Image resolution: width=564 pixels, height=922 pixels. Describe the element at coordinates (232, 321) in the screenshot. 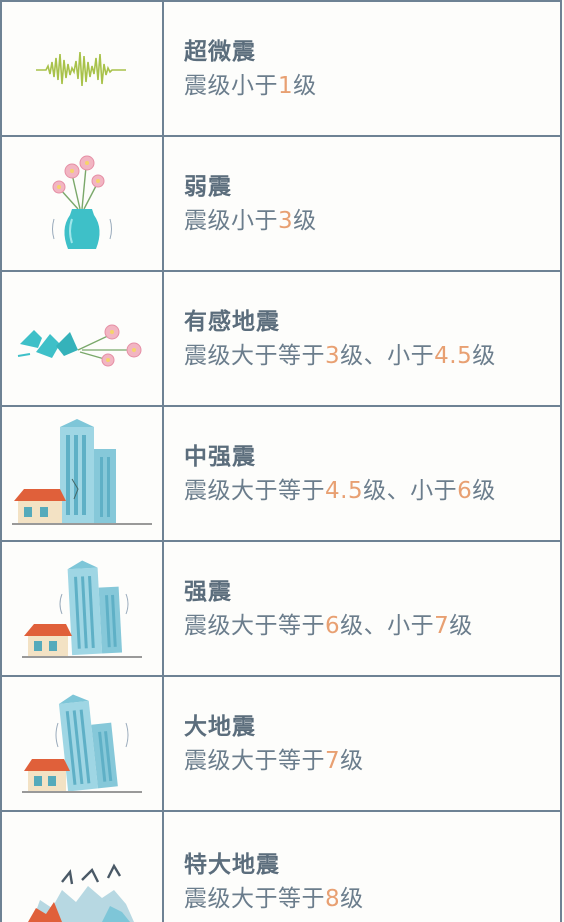

I see `level-title: 有感地震` at that location.